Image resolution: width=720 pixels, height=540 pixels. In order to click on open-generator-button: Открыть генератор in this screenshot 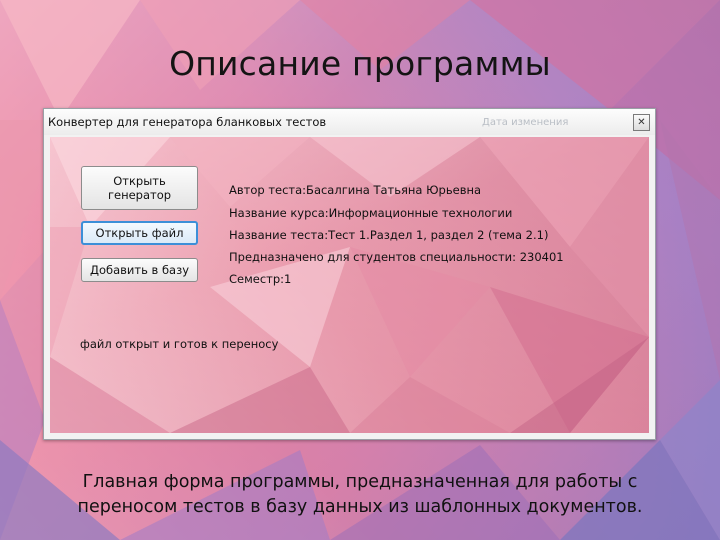, I will do `click(139, 188)`.